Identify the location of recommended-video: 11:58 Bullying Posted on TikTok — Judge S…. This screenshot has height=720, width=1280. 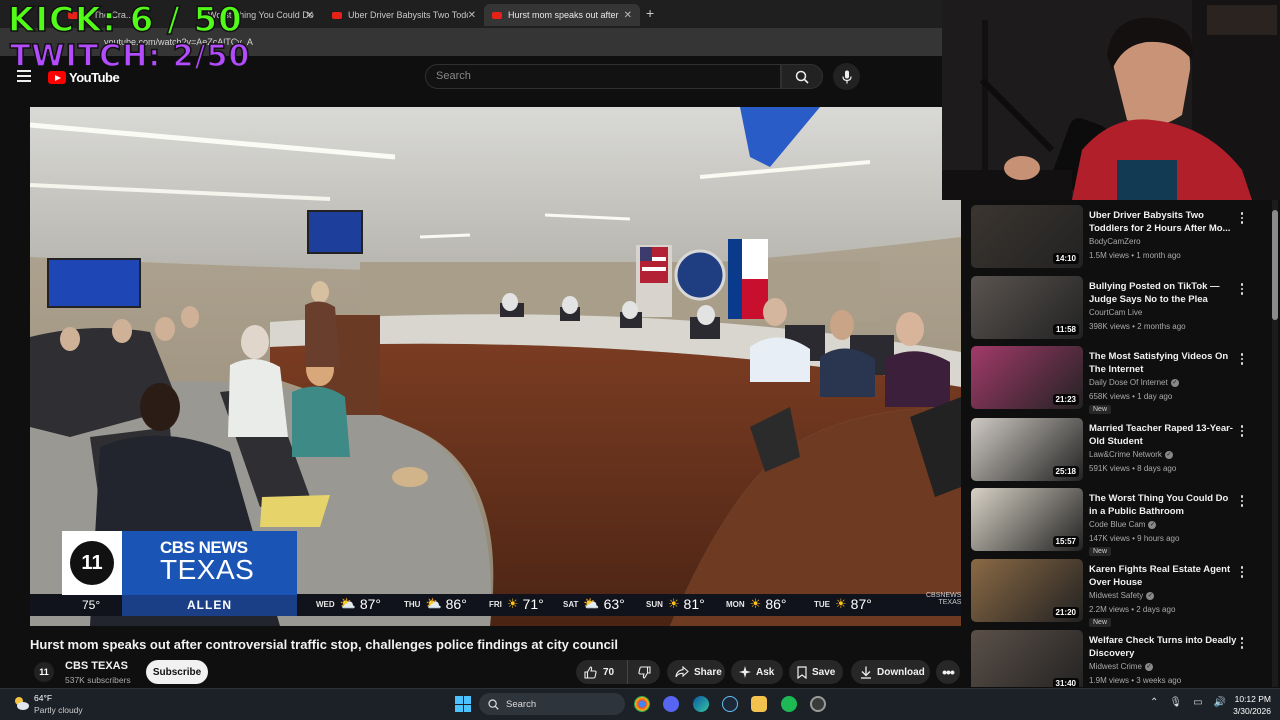
(1121, 305).